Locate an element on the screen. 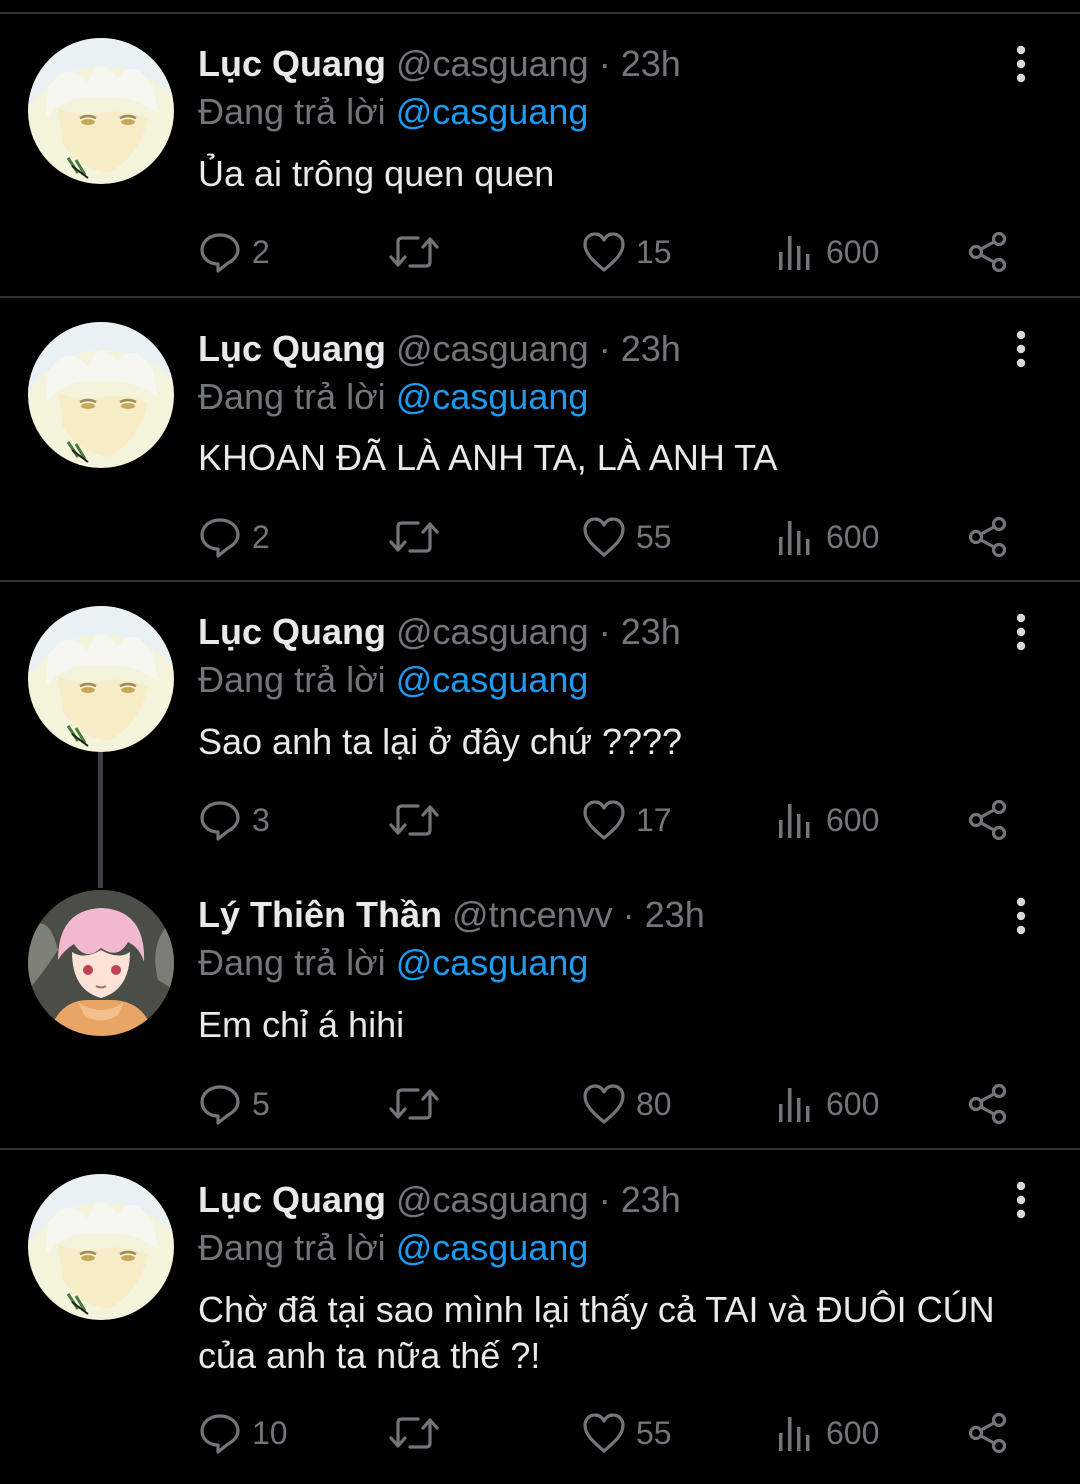  pink-hair-avatar-image is located at coordinates (101, 963).